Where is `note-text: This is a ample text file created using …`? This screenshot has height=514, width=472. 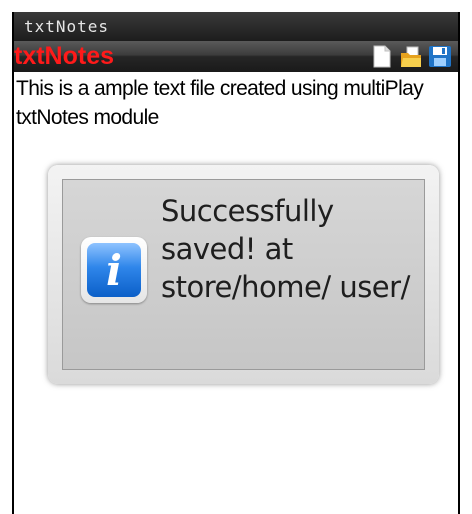
note-text: This is a ample text file created using … is located at coordinates (236, 102).